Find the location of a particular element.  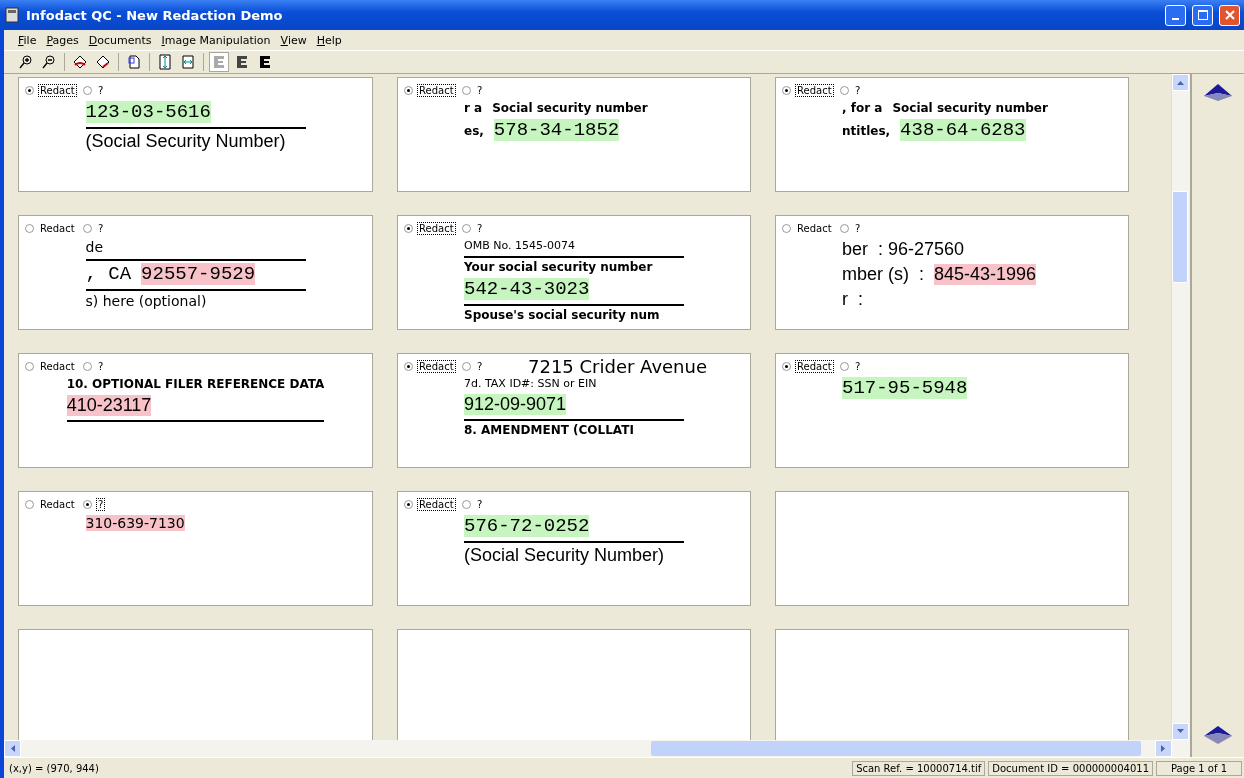

page-icon is located at coordinates (134, 62).